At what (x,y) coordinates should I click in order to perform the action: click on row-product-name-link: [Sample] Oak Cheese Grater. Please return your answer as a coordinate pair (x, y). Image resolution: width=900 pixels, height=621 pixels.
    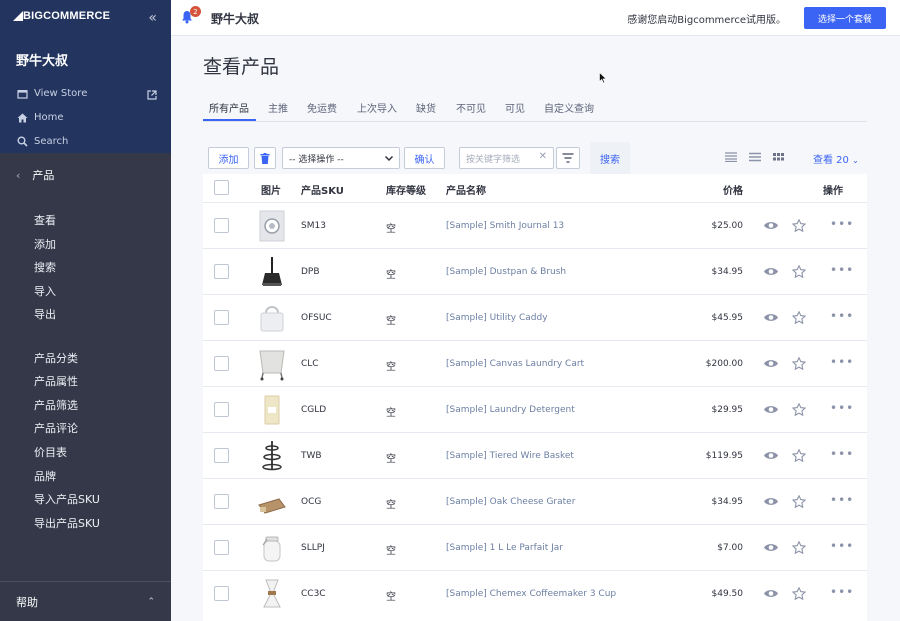
    Looking at the image, I should click on (510, 502).